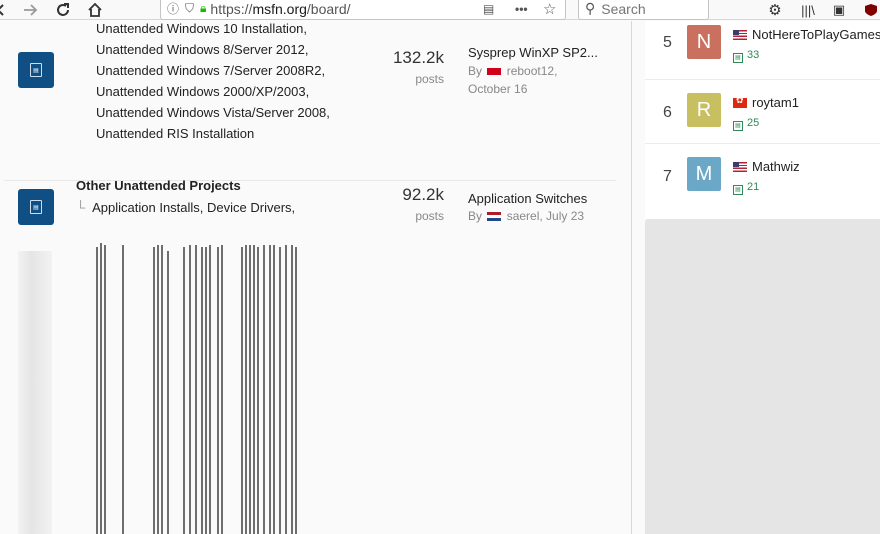 The image size is (880, 534). I want to click on reputation: ▤ 33, so click(746, 56).